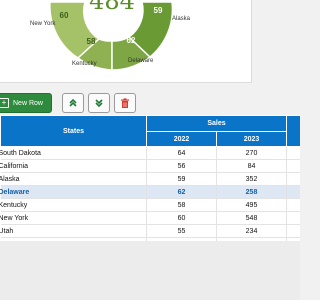  What do you see at coordinates (150, 103) in the screenshot?
I see `grid-toolbar: + New Row` at bounding box center [150, 103].